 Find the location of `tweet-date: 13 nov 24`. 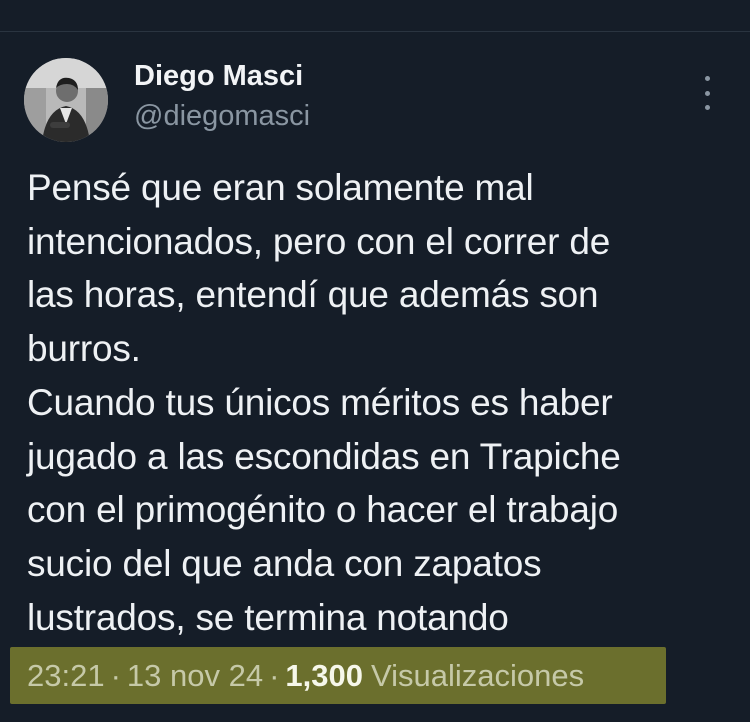

tweet-date: 13 nov 24 is located at coordinates (195, 676).